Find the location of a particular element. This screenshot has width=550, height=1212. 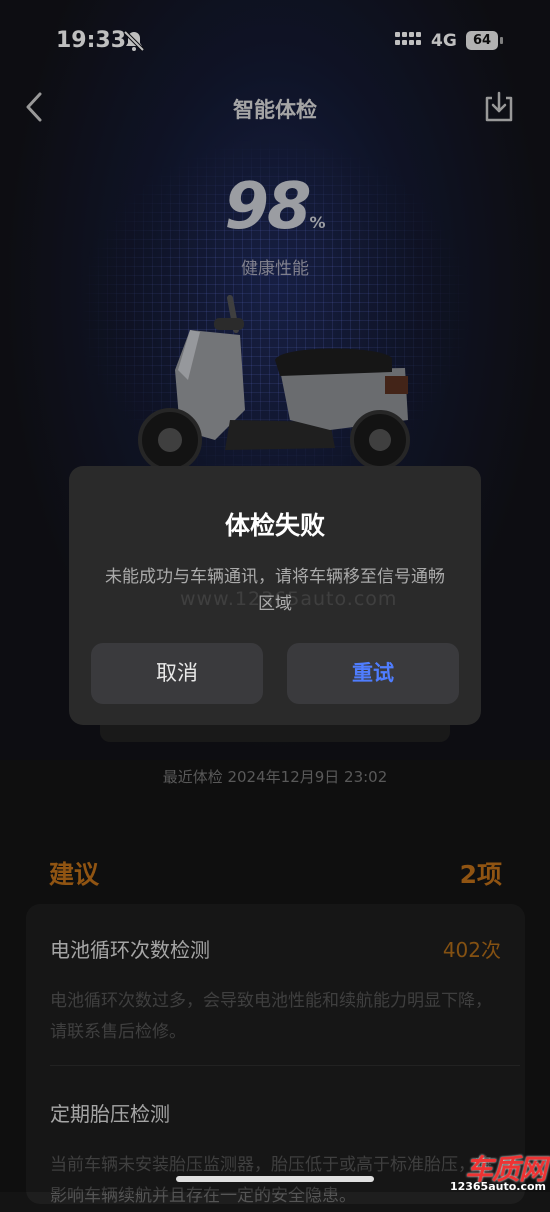

cancel-button: 取消 is located at coordinates (177, 673).